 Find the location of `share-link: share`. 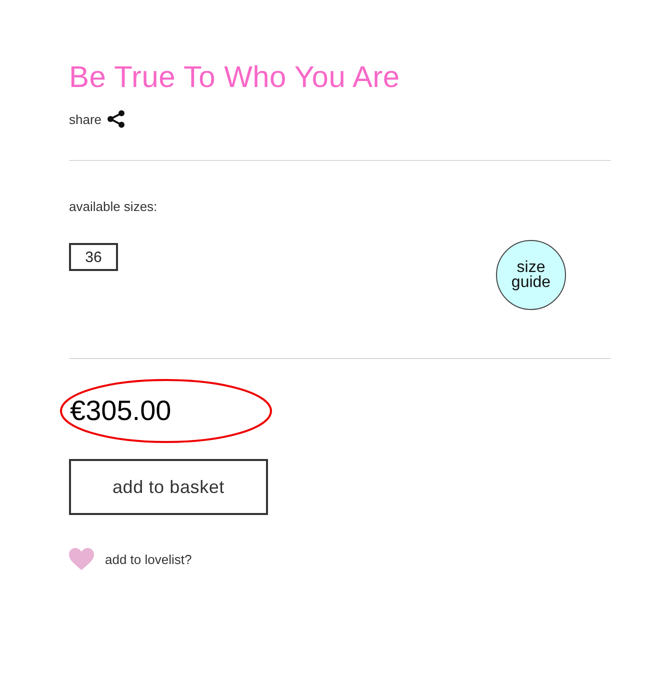

share-link: share is located at coordinates (85, 119).